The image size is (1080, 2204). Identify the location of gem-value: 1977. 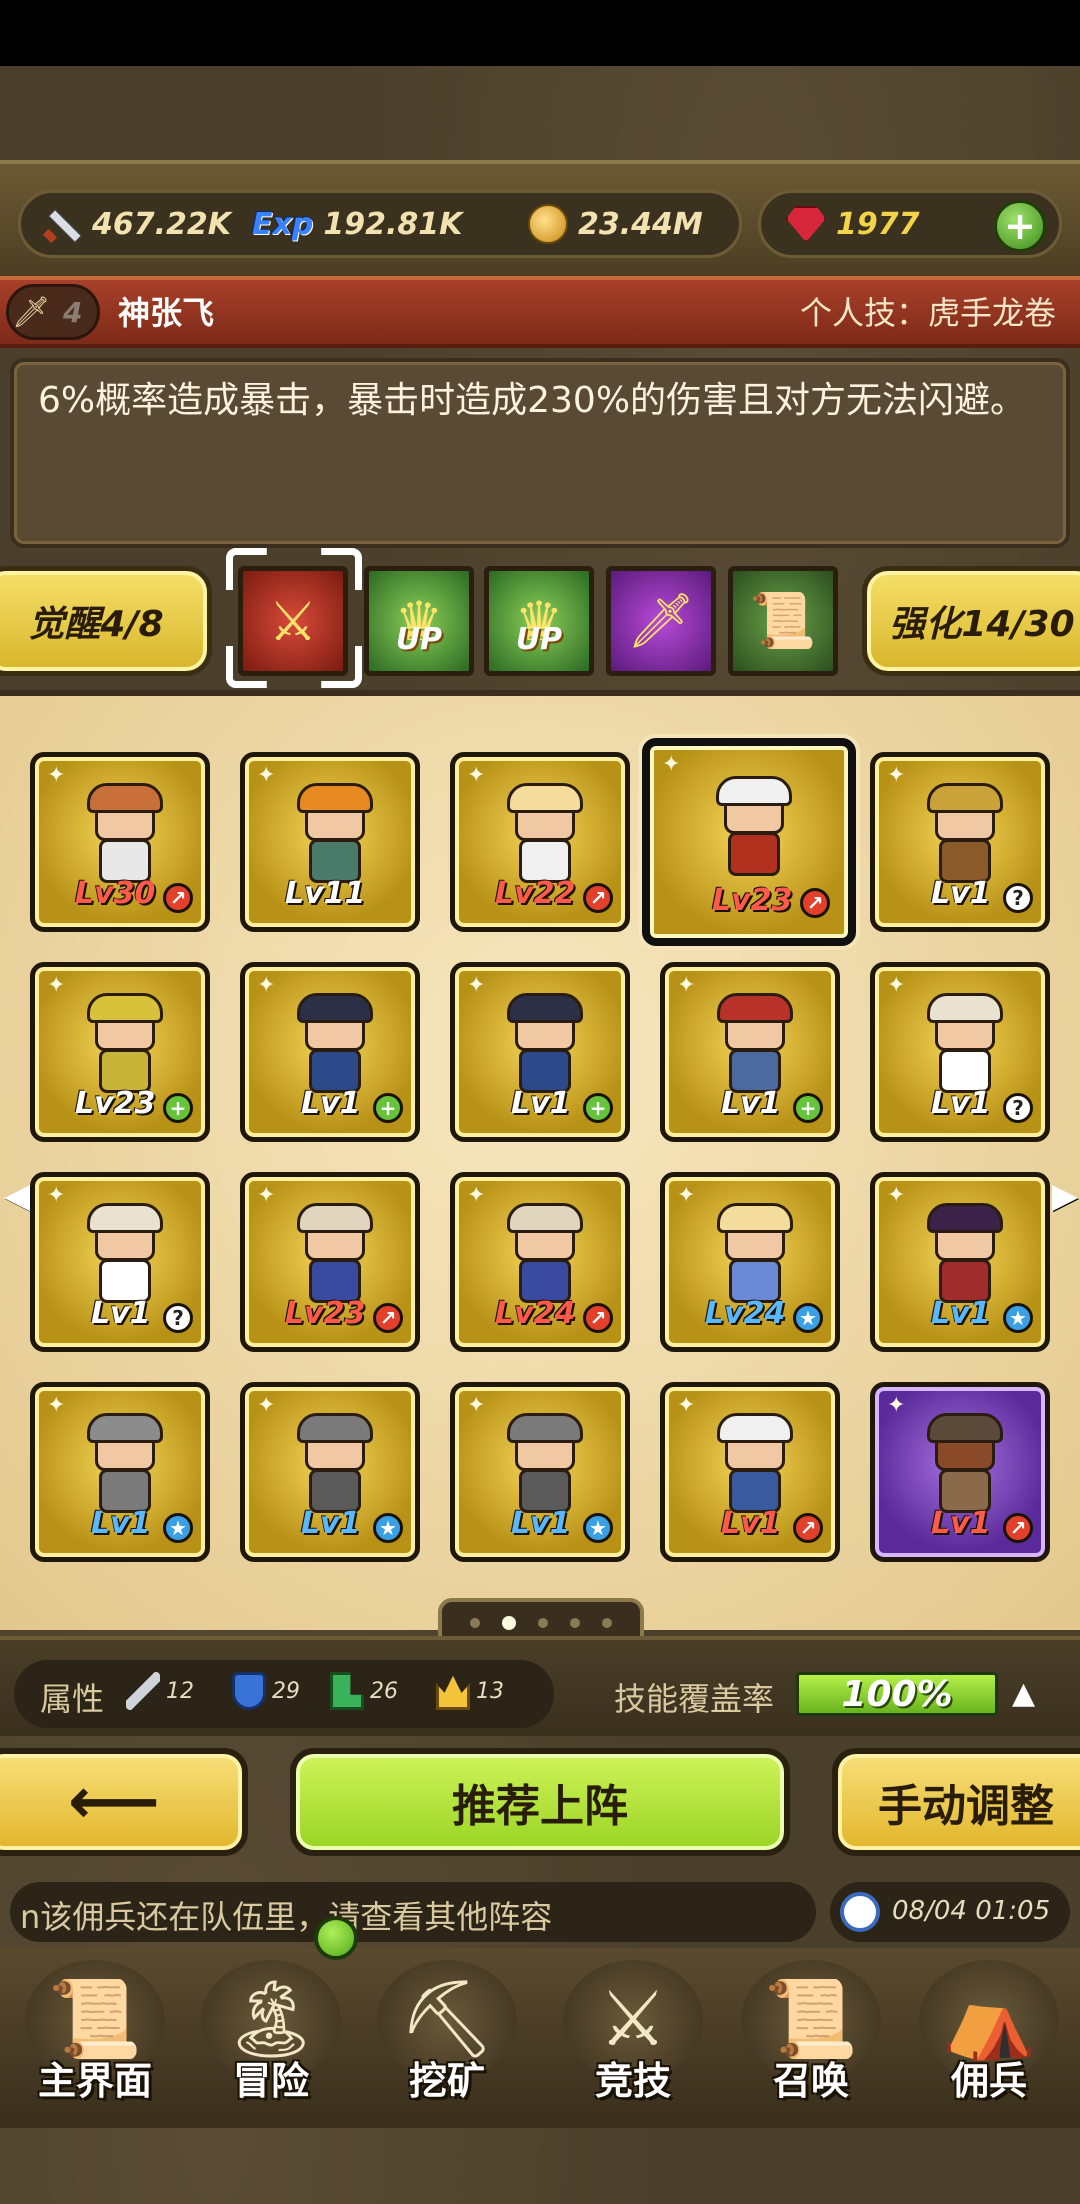
(878, 224).